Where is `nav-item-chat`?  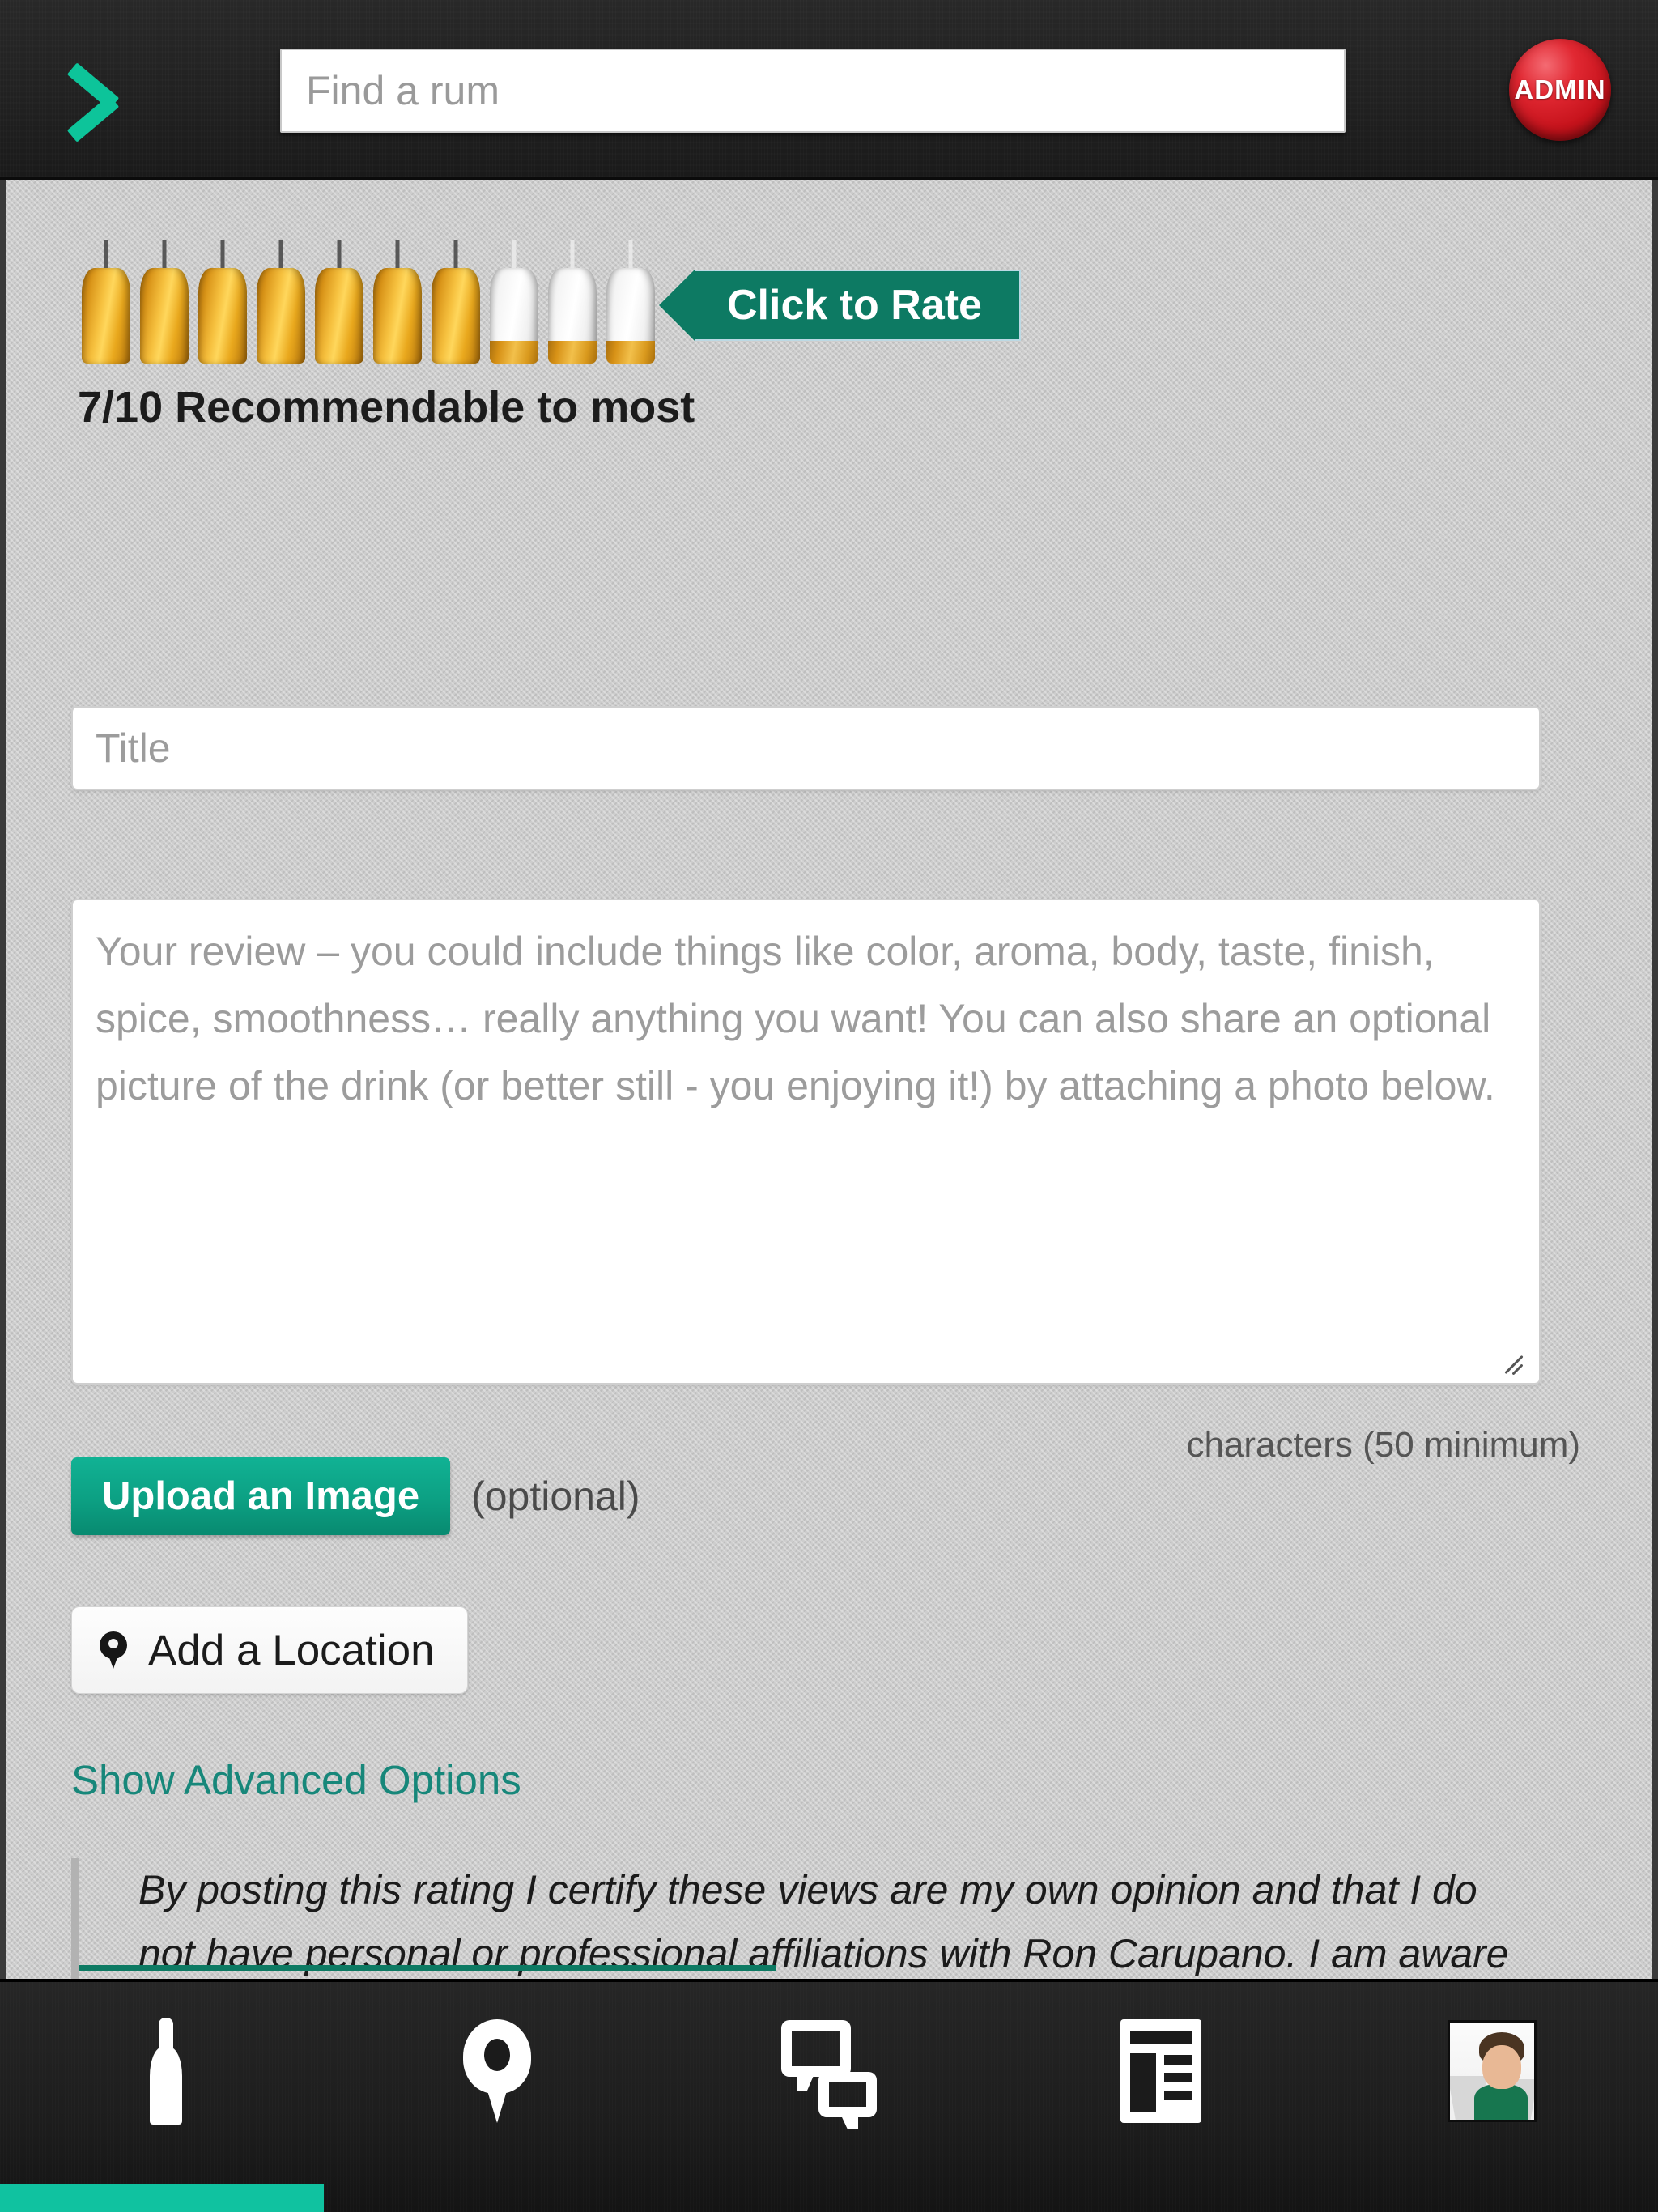 nav-item-chat is located at coordinates (829, 2071).